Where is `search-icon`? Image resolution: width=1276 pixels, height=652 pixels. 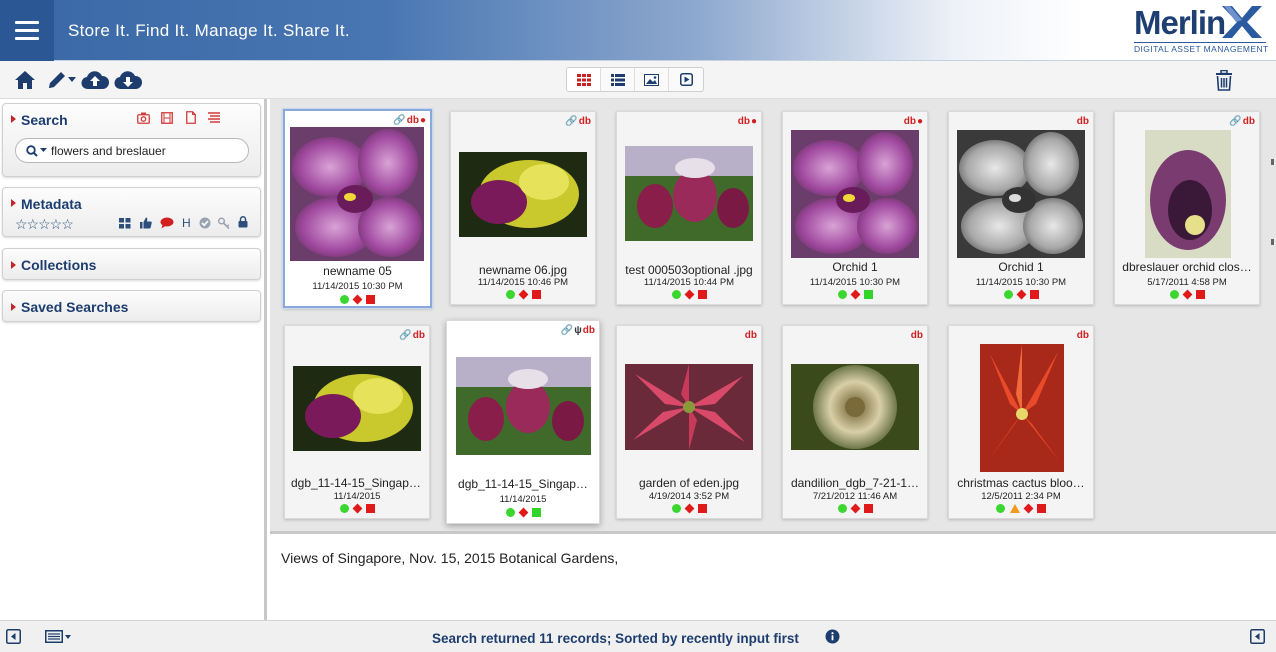
search-icon is located at coordinates (32, 150).